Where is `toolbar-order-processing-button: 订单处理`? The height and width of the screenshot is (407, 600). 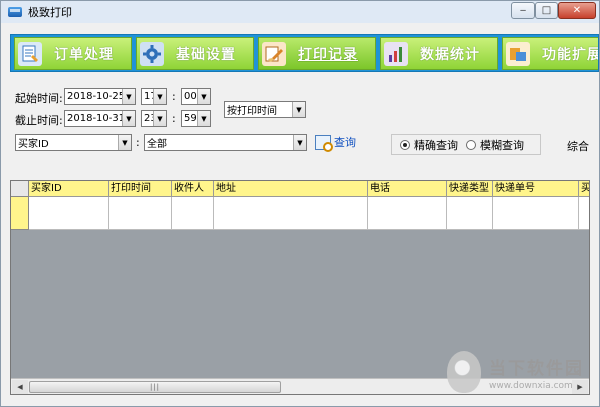
toolbar-order-processing-button: 订单处理 is located at coordinates (73, 53).